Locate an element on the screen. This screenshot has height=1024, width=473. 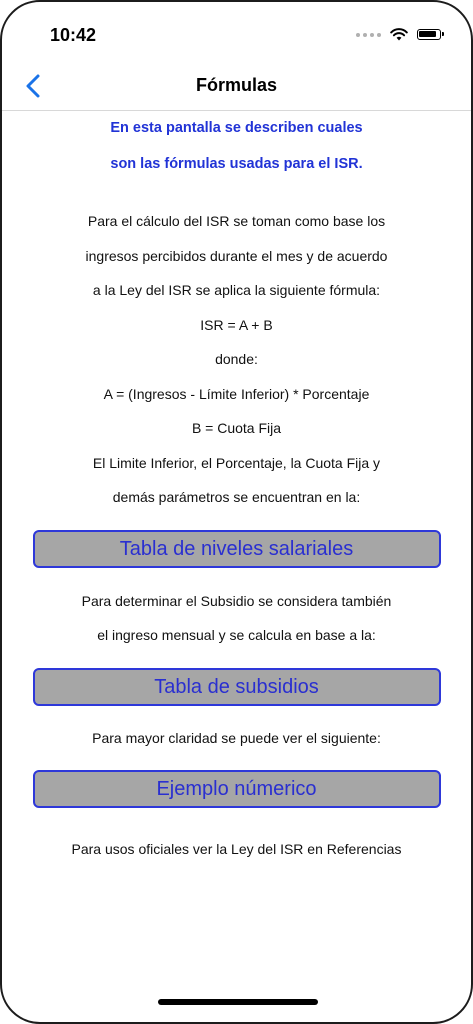
formula-isr: ISR = A + B is located at coordinates (236, 324).